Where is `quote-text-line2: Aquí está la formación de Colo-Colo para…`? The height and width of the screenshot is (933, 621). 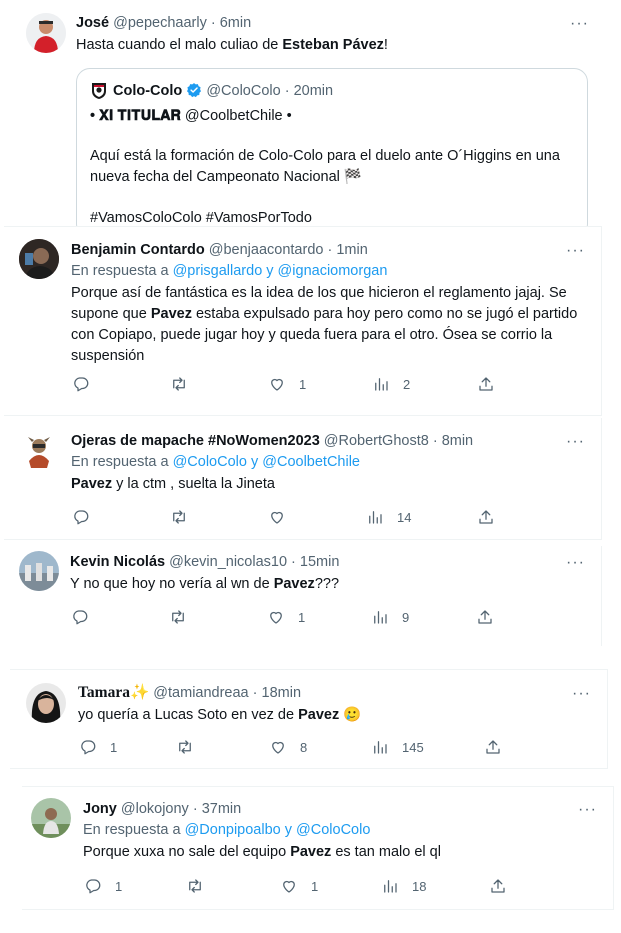 quote-text-line2: Aquí está la formación de Colo-Colo para… is located at coordinates (325, 166).